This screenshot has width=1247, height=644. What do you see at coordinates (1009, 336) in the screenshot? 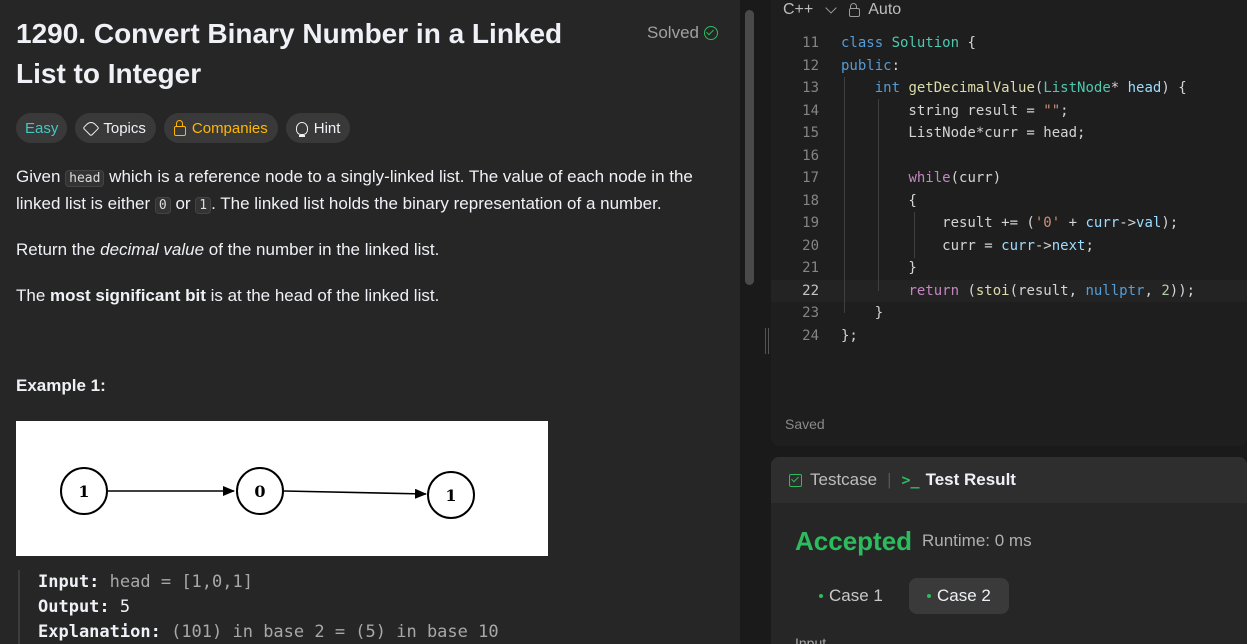
I see `code-line: 24};` at bounding box center [1009, 336].